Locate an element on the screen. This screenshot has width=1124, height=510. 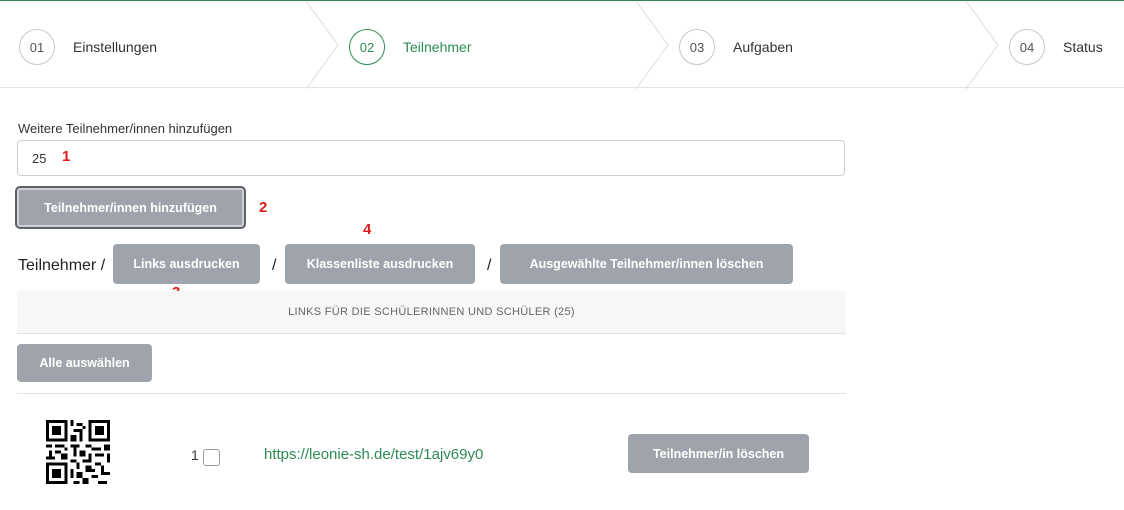
annotation-marker-4: 4 is located at coordinates (367, 229).